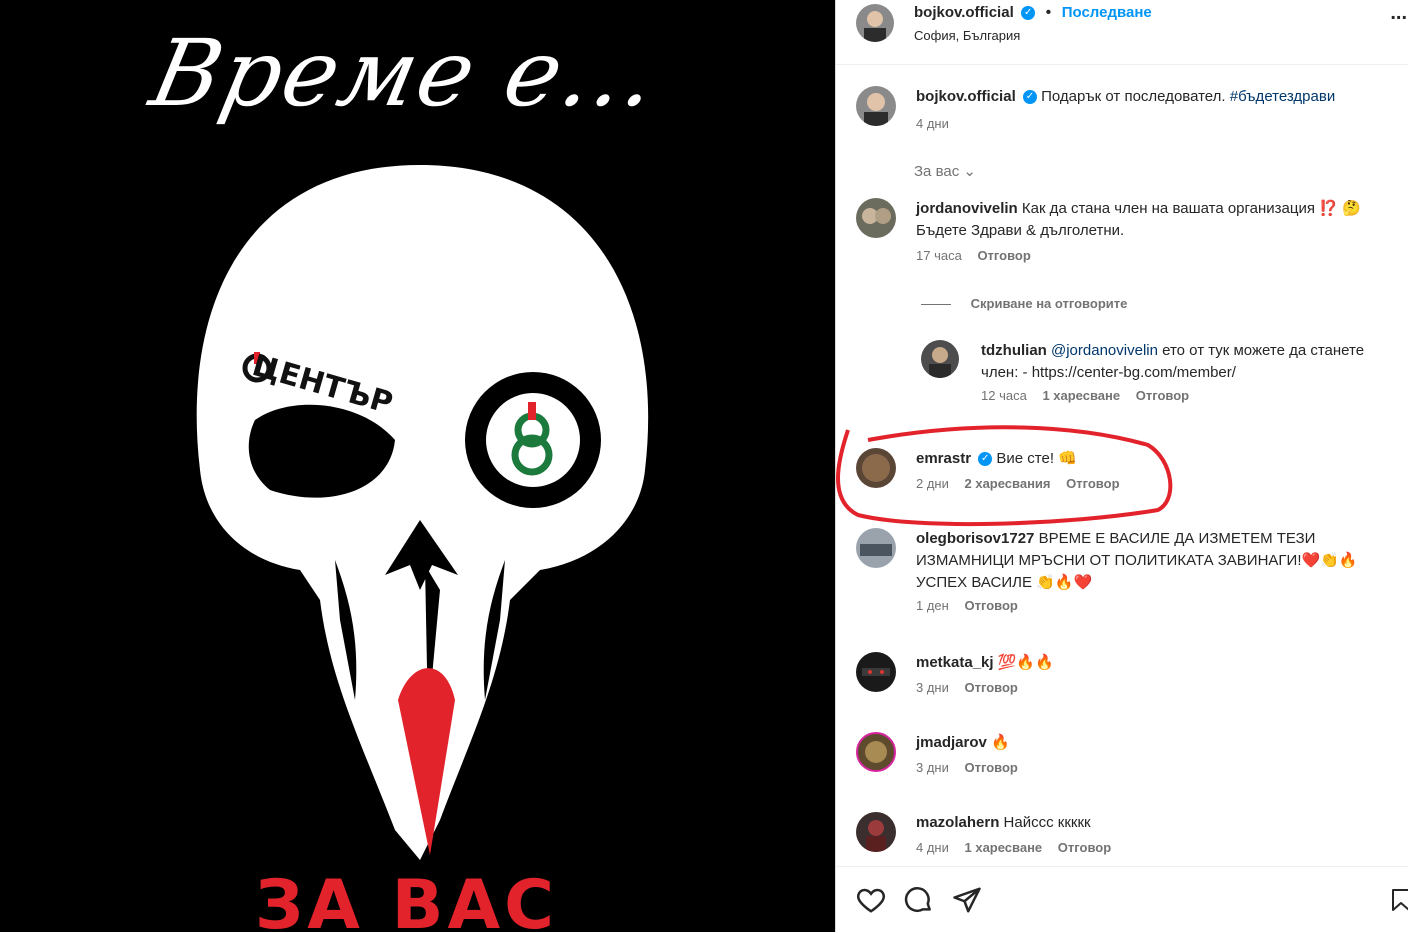 The width and height of the screenshot is (1408, 933). Describe the element at coordinates (932, 123) in the screenshot. I see `caption-time: 4 дни` at that location.